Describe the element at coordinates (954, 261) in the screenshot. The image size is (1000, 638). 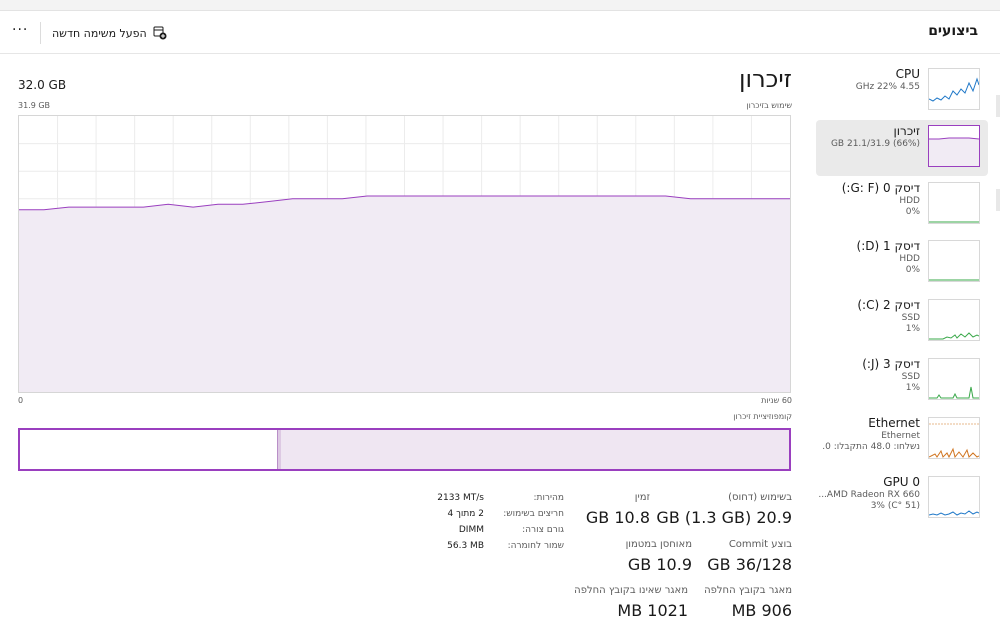
I see `disk-1-thumbnail-graph` at that location.